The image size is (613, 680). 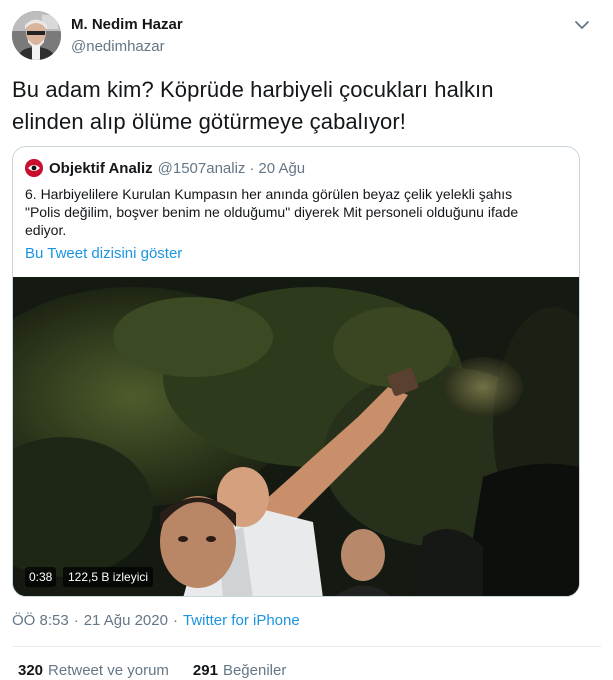 I want to click on retweets-label: Retweet ve yorum, so click(x=108, y=670).